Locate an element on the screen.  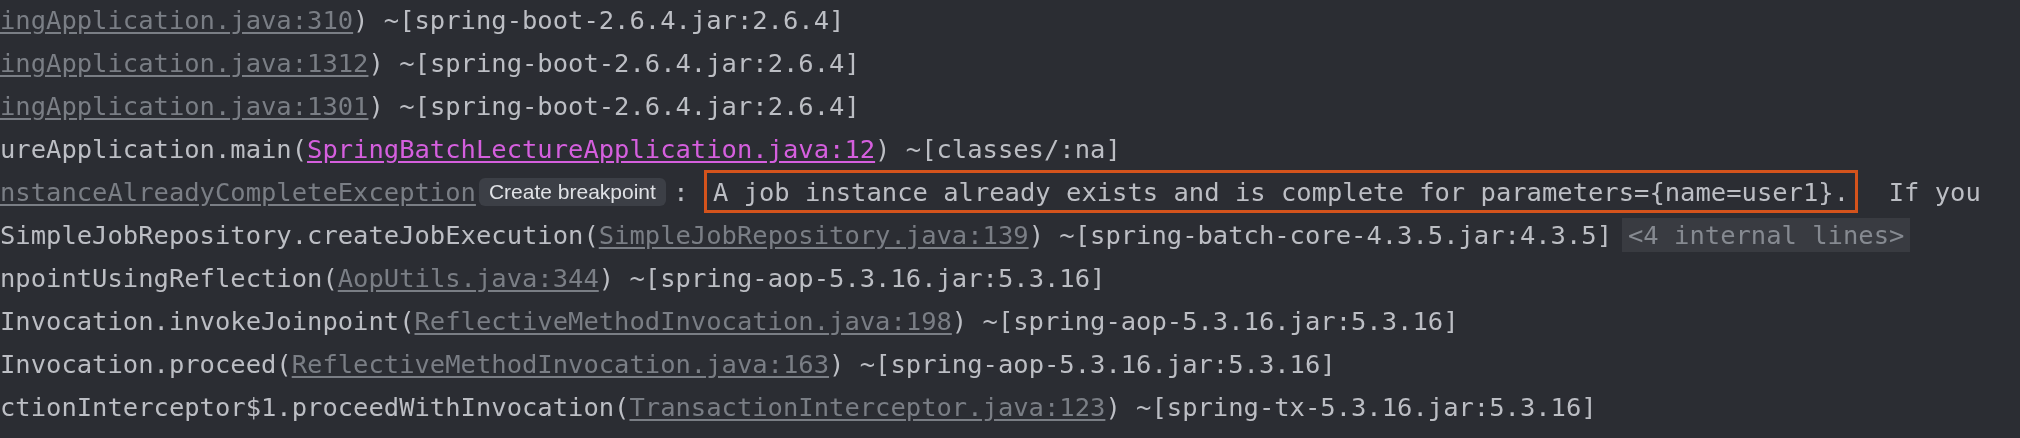
file-link: SimpleJobRepository.java:139 is located at coordinates (813, 234).